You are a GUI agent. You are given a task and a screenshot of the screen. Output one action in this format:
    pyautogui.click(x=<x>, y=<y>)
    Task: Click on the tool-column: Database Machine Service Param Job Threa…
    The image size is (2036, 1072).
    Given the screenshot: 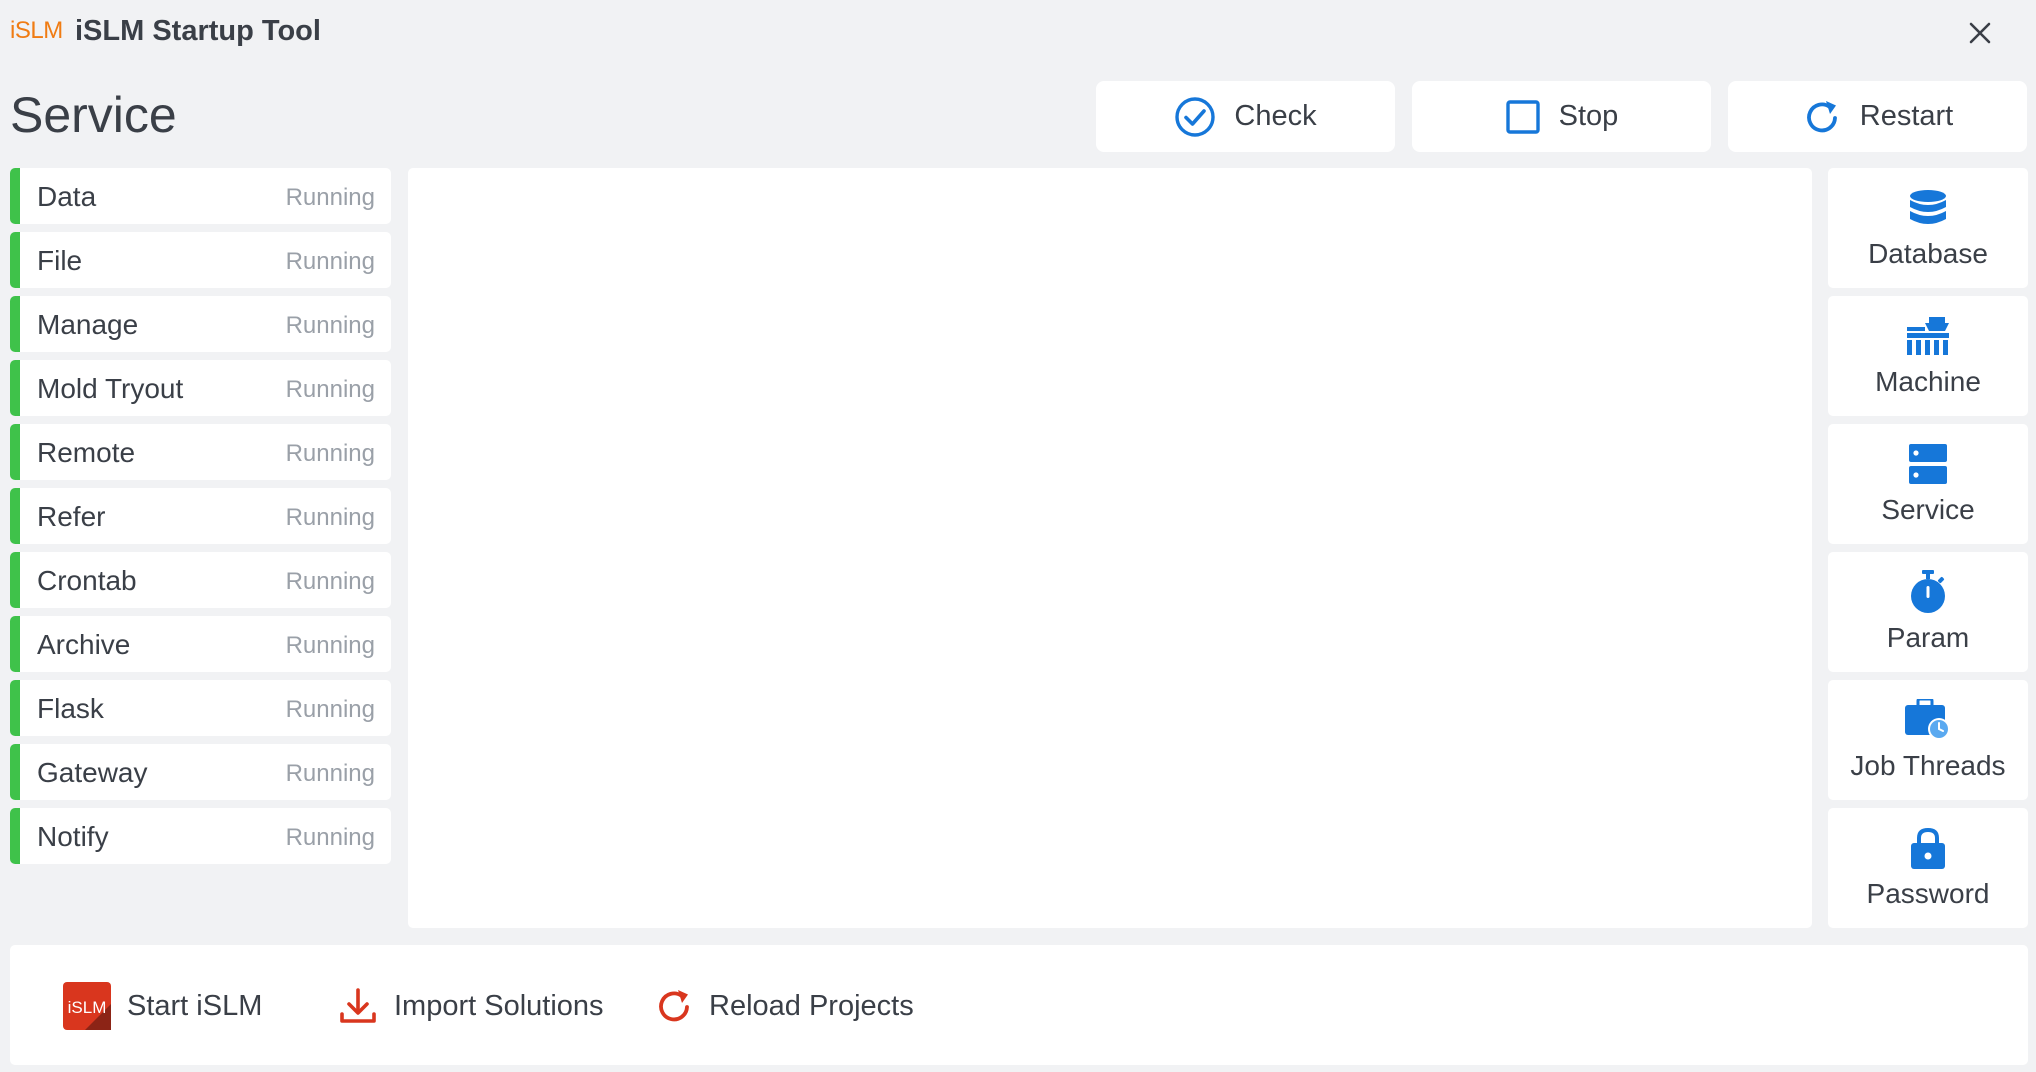 What is the action you would take?
    pyautogui.click(x=1928, y=552)
    